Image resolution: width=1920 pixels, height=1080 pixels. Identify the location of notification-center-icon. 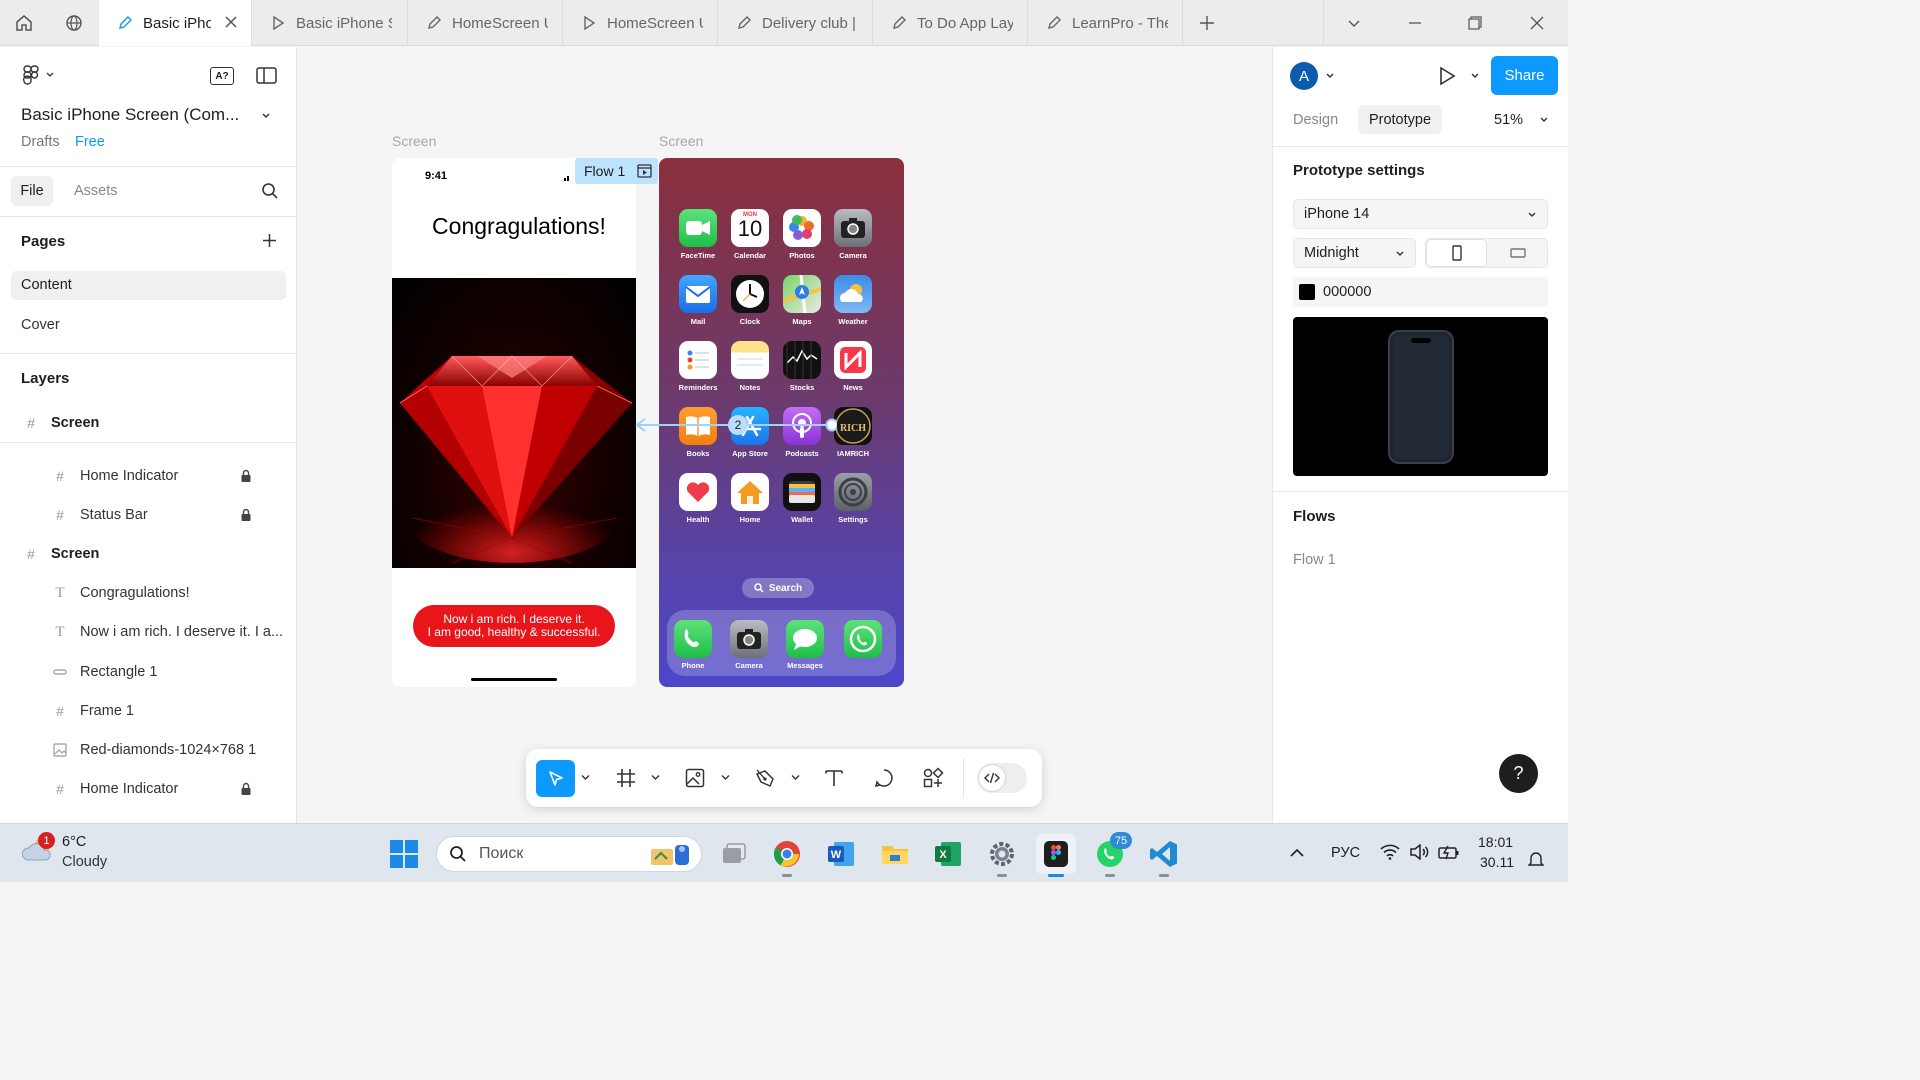
(1536, 859).